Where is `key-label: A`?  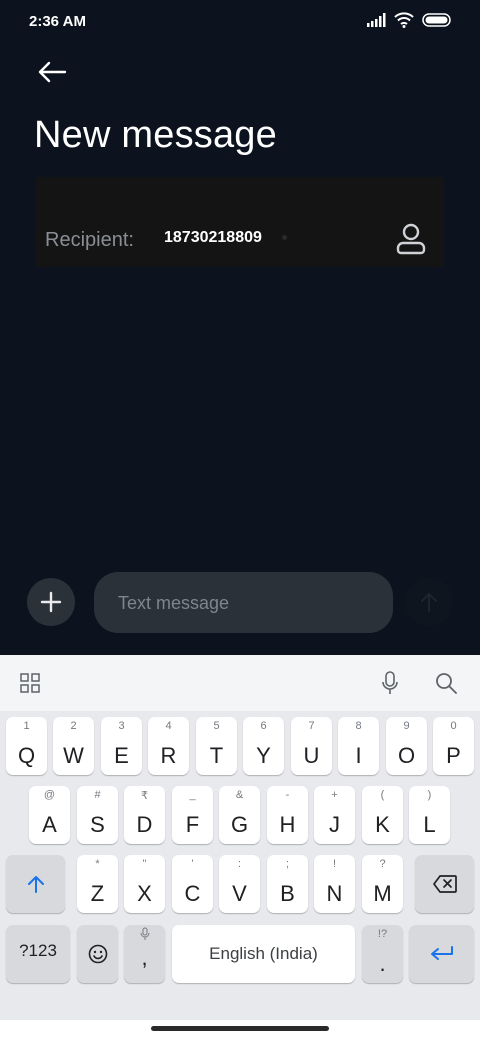
key-label: A is located at coordinates (49, 824).